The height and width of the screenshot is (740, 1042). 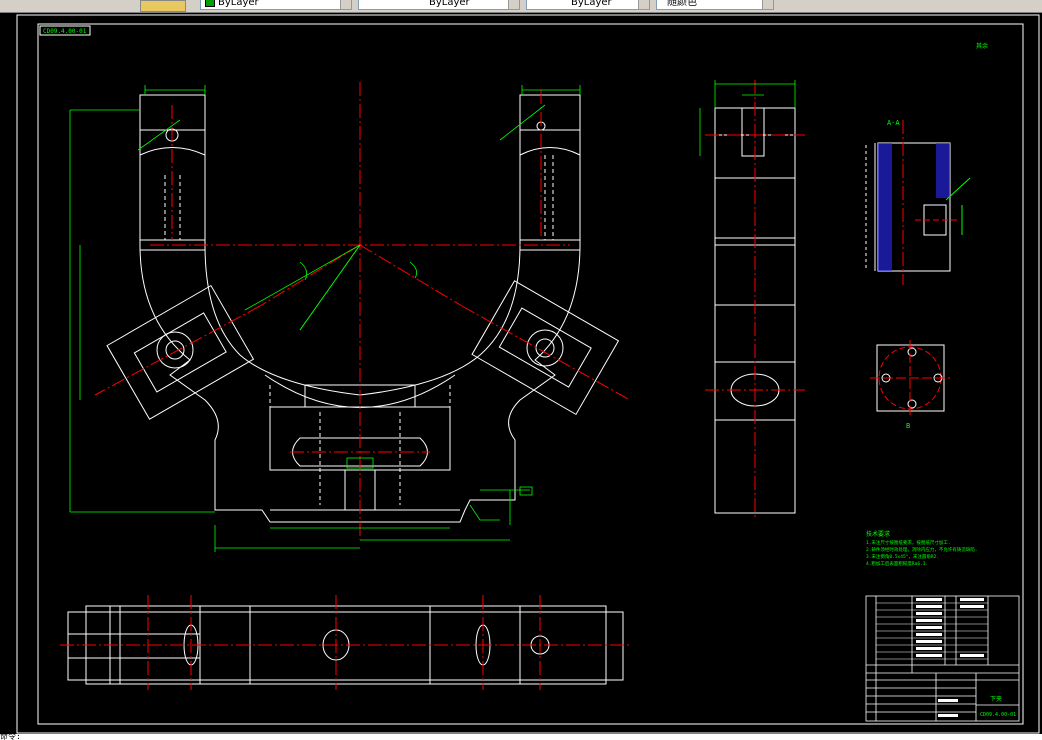 I want to click on properties-toolbar: ByLayer ByLayer ByLayer 随颜色, so click(x=521, y=6).